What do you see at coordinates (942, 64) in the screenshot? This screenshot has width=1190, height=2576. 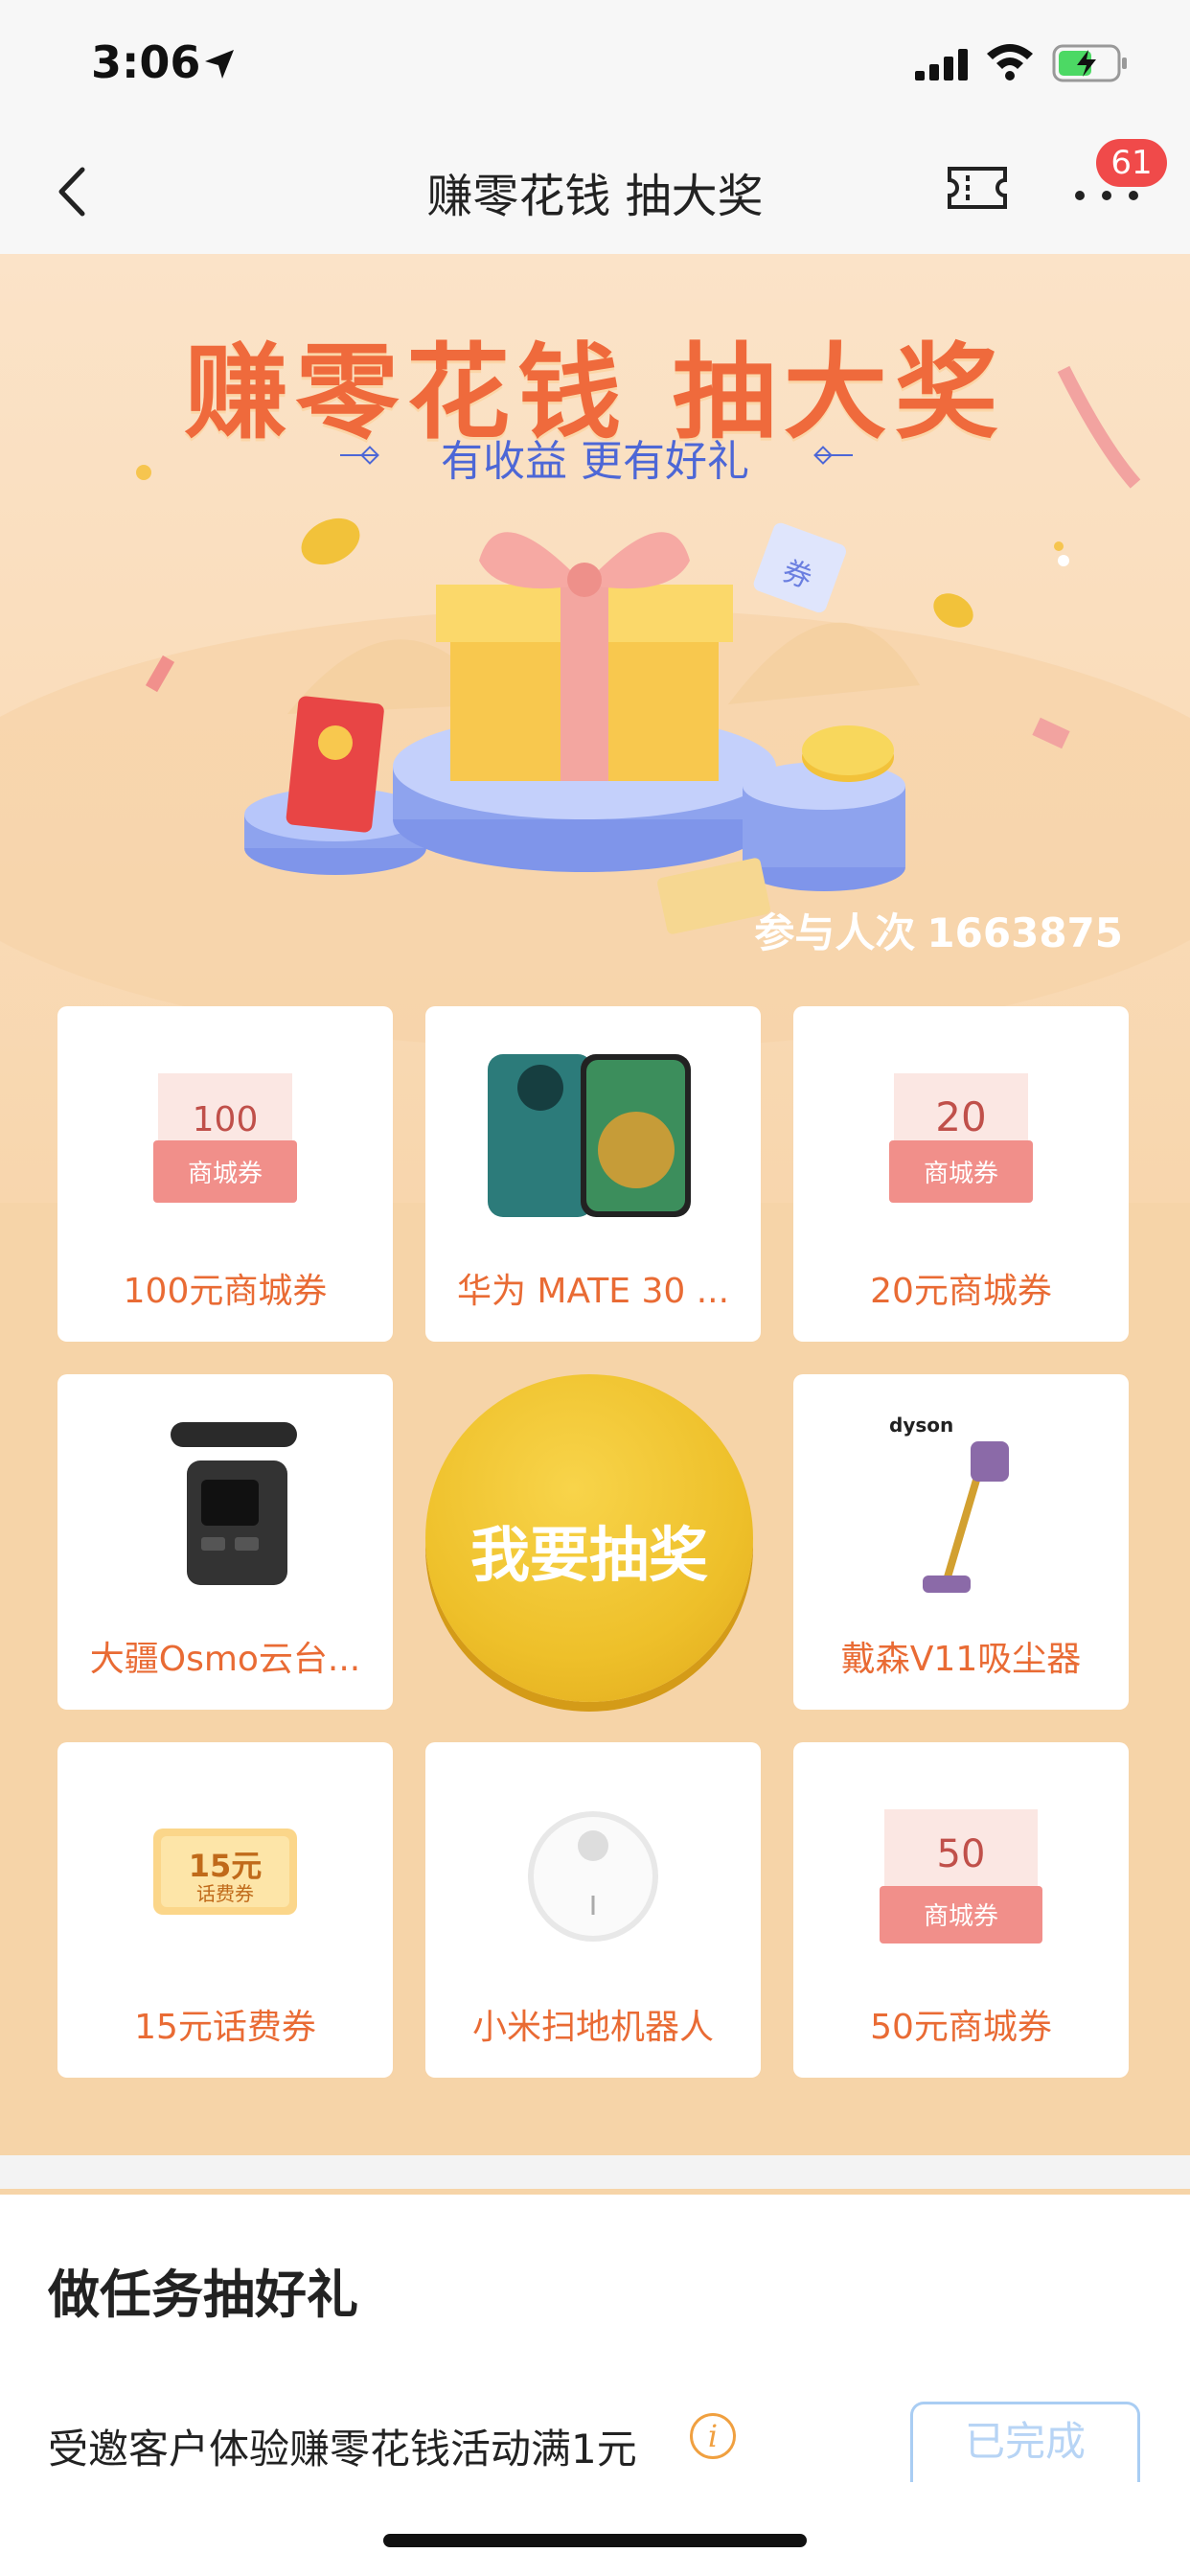 I see `cellular-signal-icon` at bounding box center [942, 64].